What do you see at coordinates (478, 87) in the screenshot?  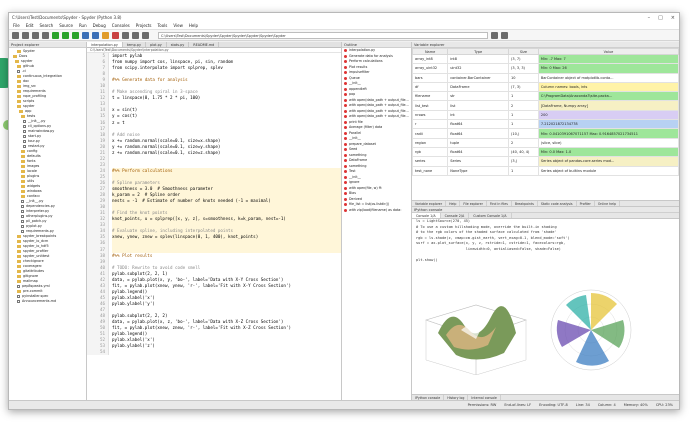 I see `table-cell: DataFrame` at bounding box center [478, 87].